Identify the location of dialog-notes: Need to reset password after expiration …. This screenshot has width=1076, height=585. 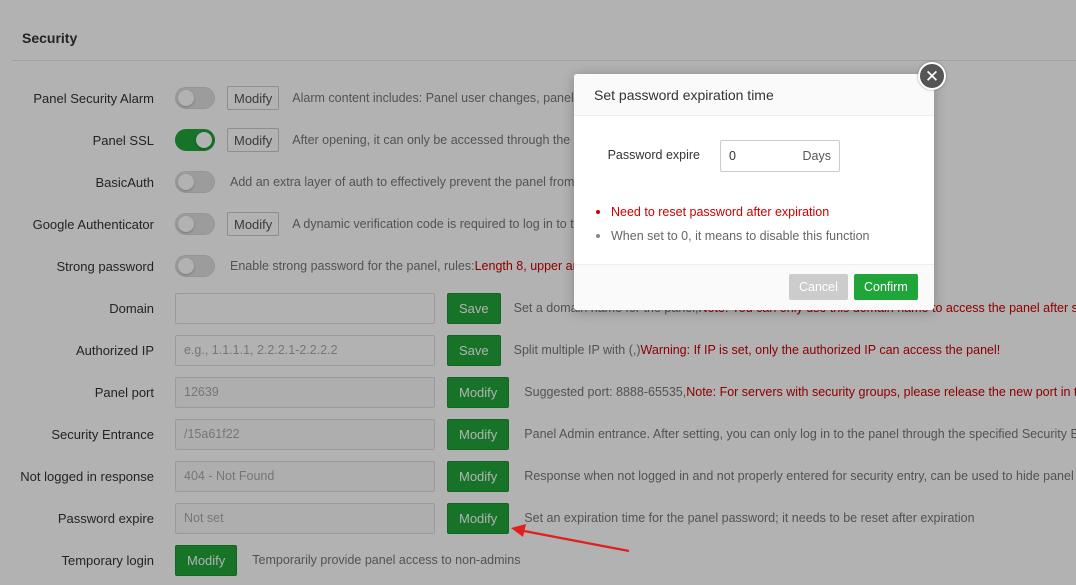
(732, 224).